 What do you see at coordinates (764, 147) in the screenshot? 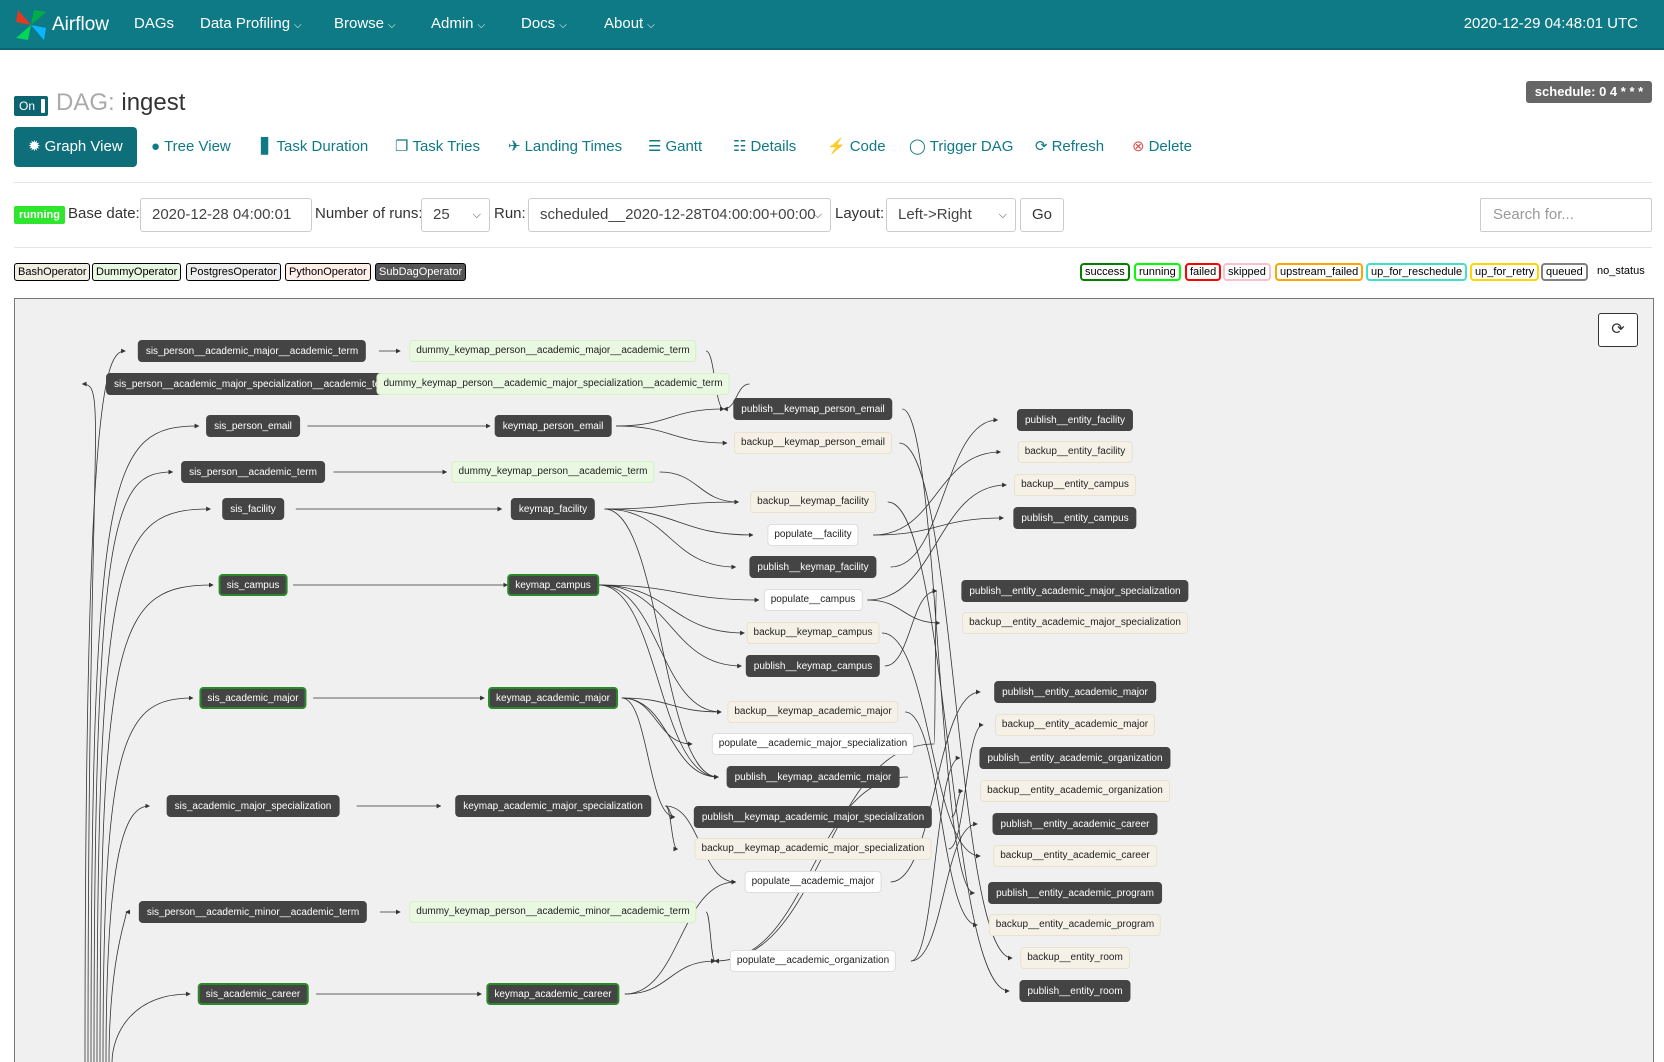
I see `tab-details: ☷ Details` at bounding box center [764, 147].